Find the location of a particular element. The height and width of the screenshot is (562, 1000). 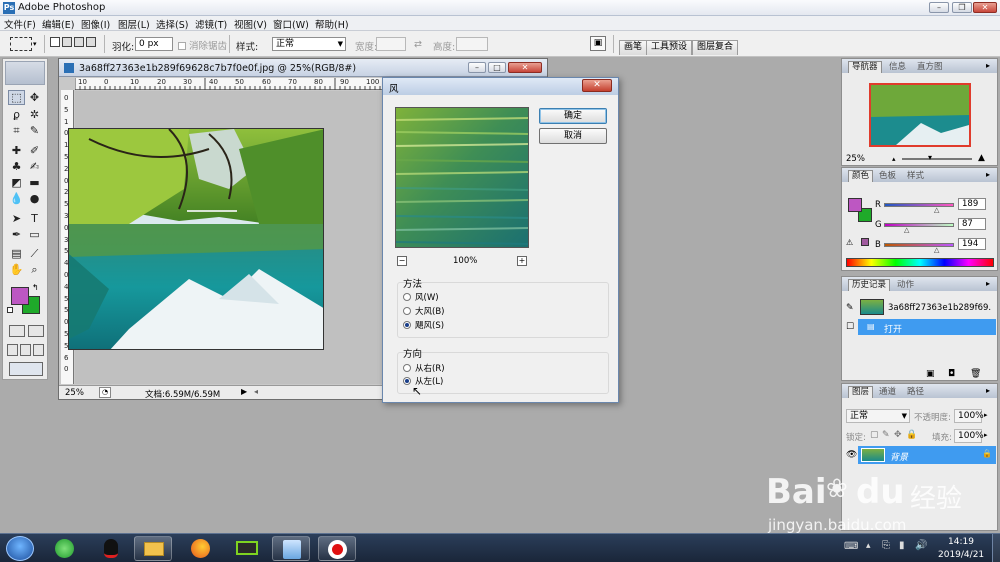

move-tool-icon: ✥ is located at coordinates (34, 97).